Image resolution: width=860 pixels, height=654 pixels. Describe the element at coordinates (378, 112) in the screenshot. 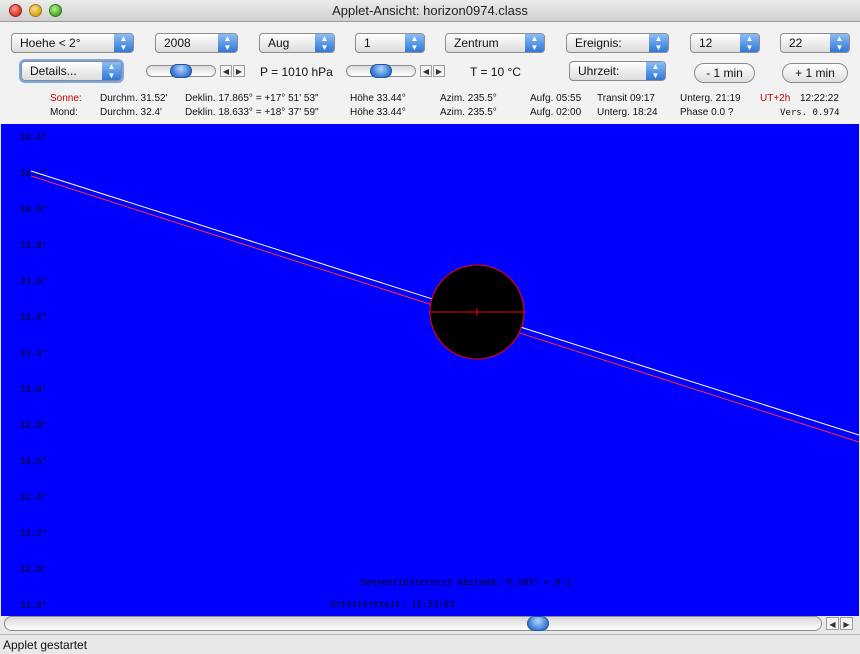

I see `moon-altitude: Höhe 33.44°` at that location.